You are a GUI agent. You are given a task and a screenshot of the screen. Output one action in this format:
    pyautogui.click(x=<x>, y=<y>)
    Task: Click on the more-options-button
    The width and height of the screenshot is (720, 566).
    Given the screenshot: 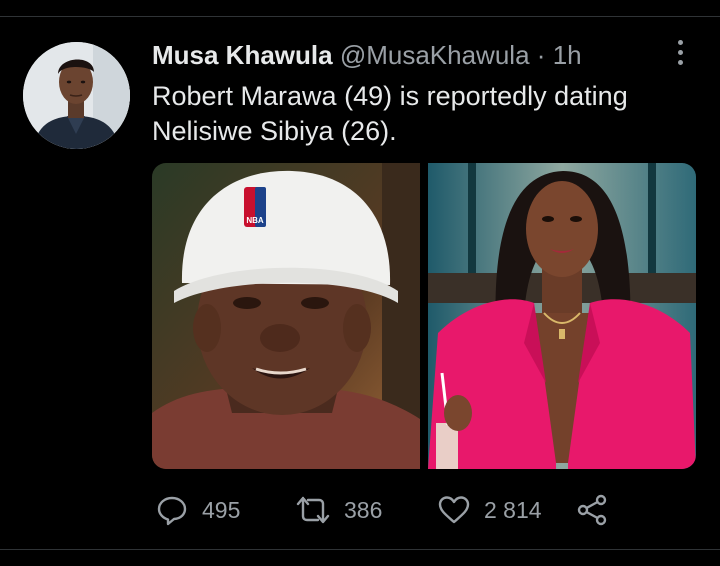 What is the action you would take?
    pyautogui.click(x=680, y=52)
    